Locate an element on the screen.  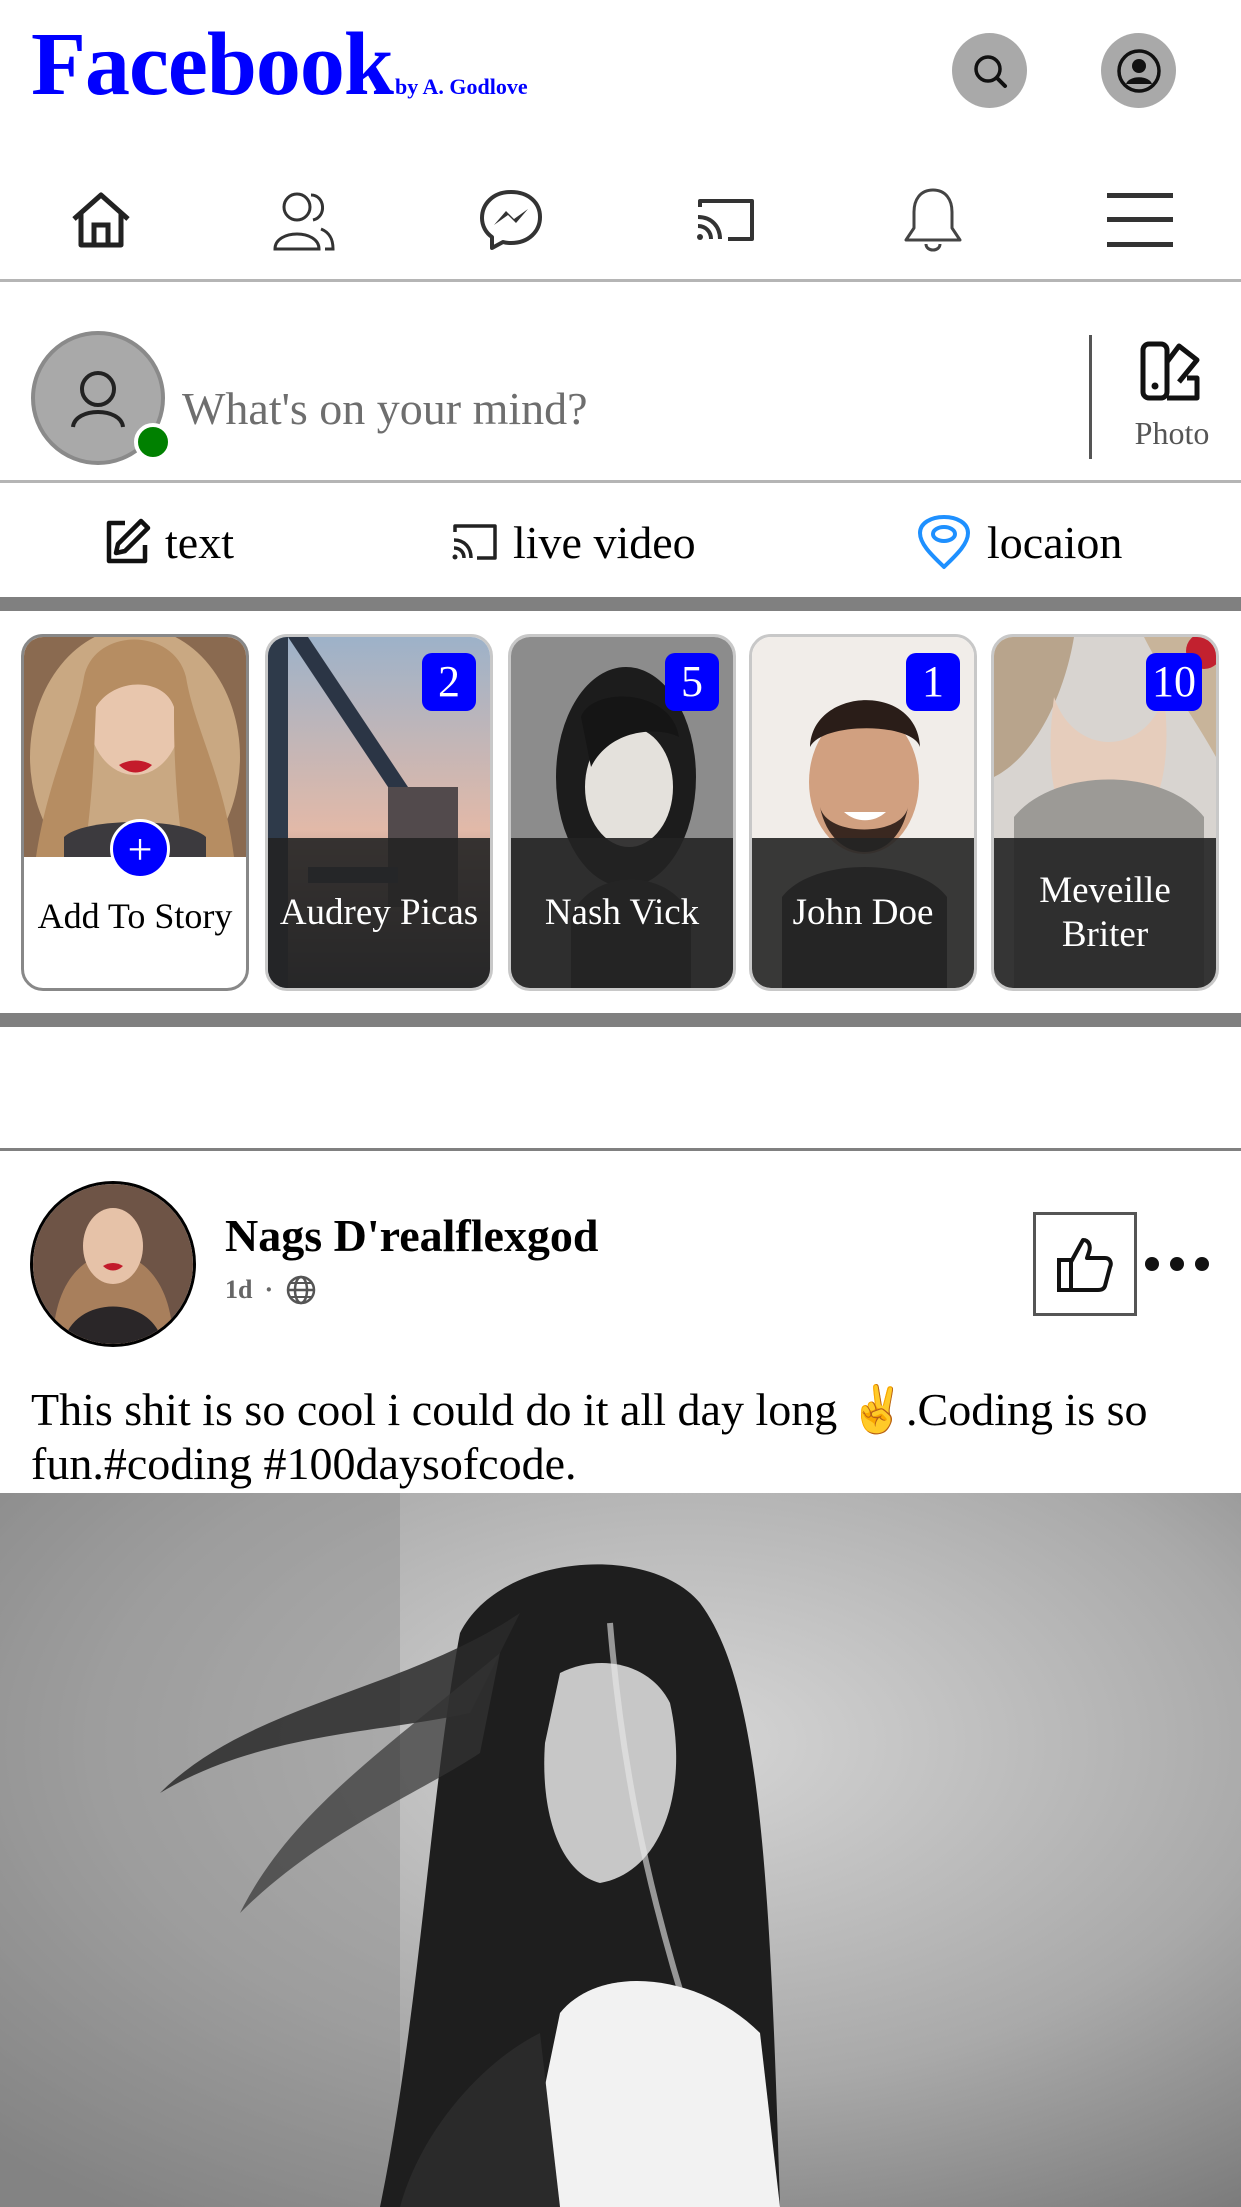
location-pin-icon is located at coordinates (944, 542).